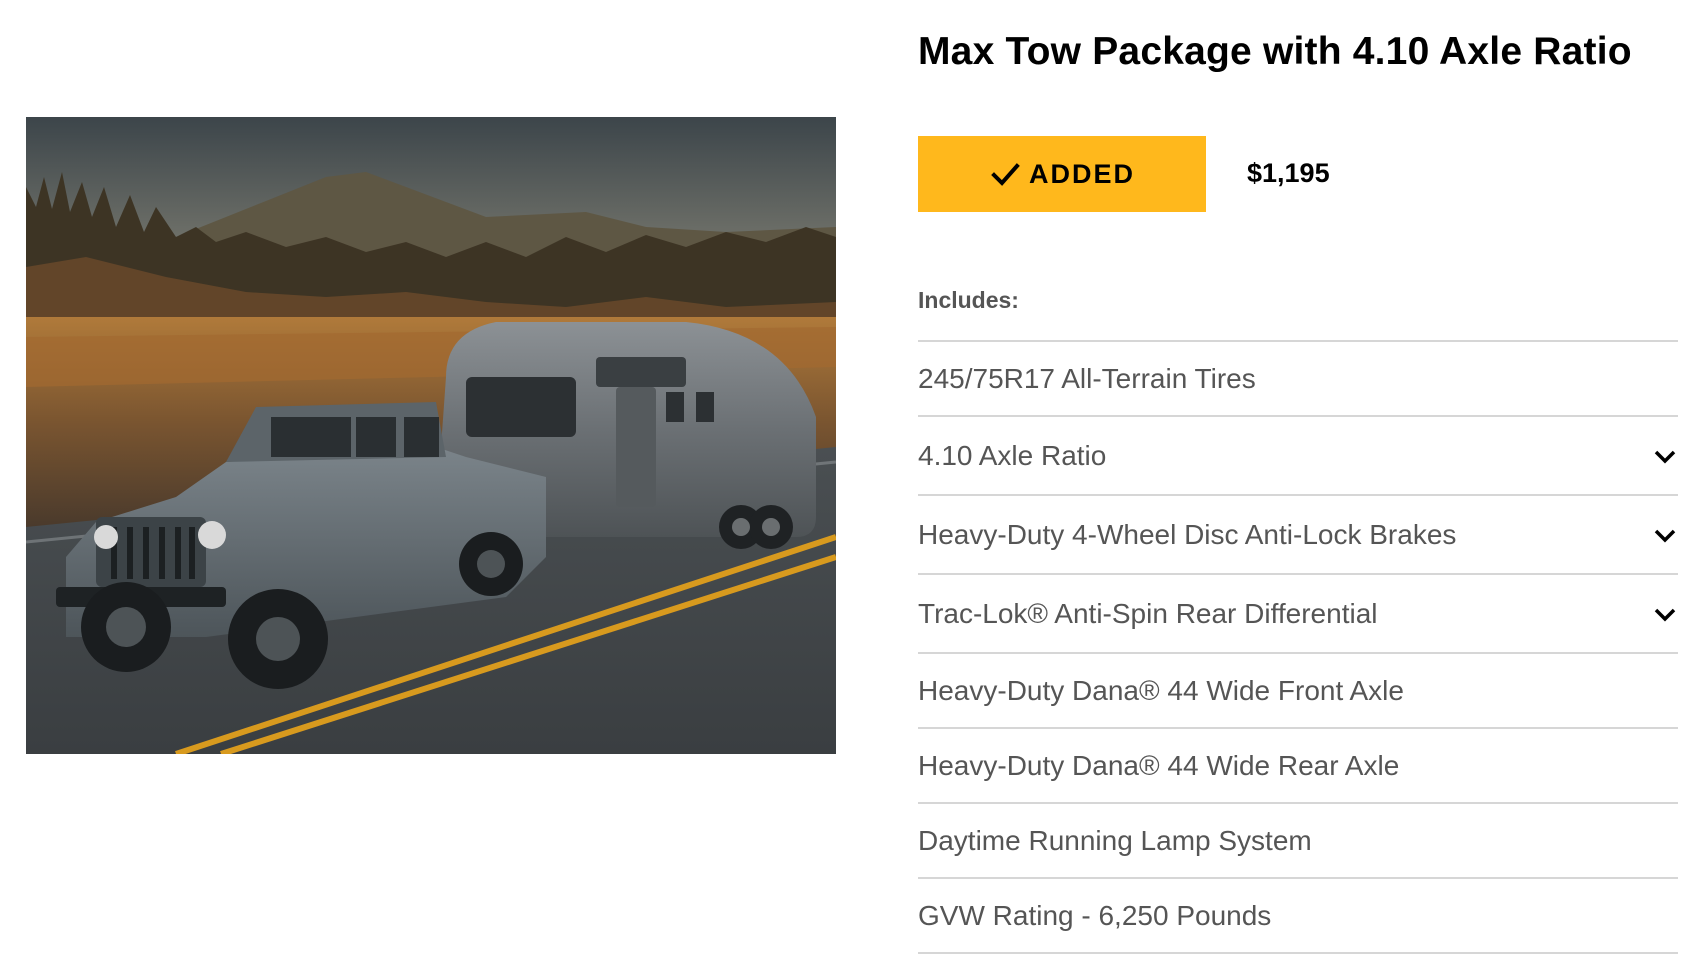 This screenshot has width=1704, height=980. What do you see at coordinates (1148, 613) in the screenshot?
I see `list-item-label: Trac-Lok® Anti-Spin Rear Differential` at bounding box center [1148, 613].